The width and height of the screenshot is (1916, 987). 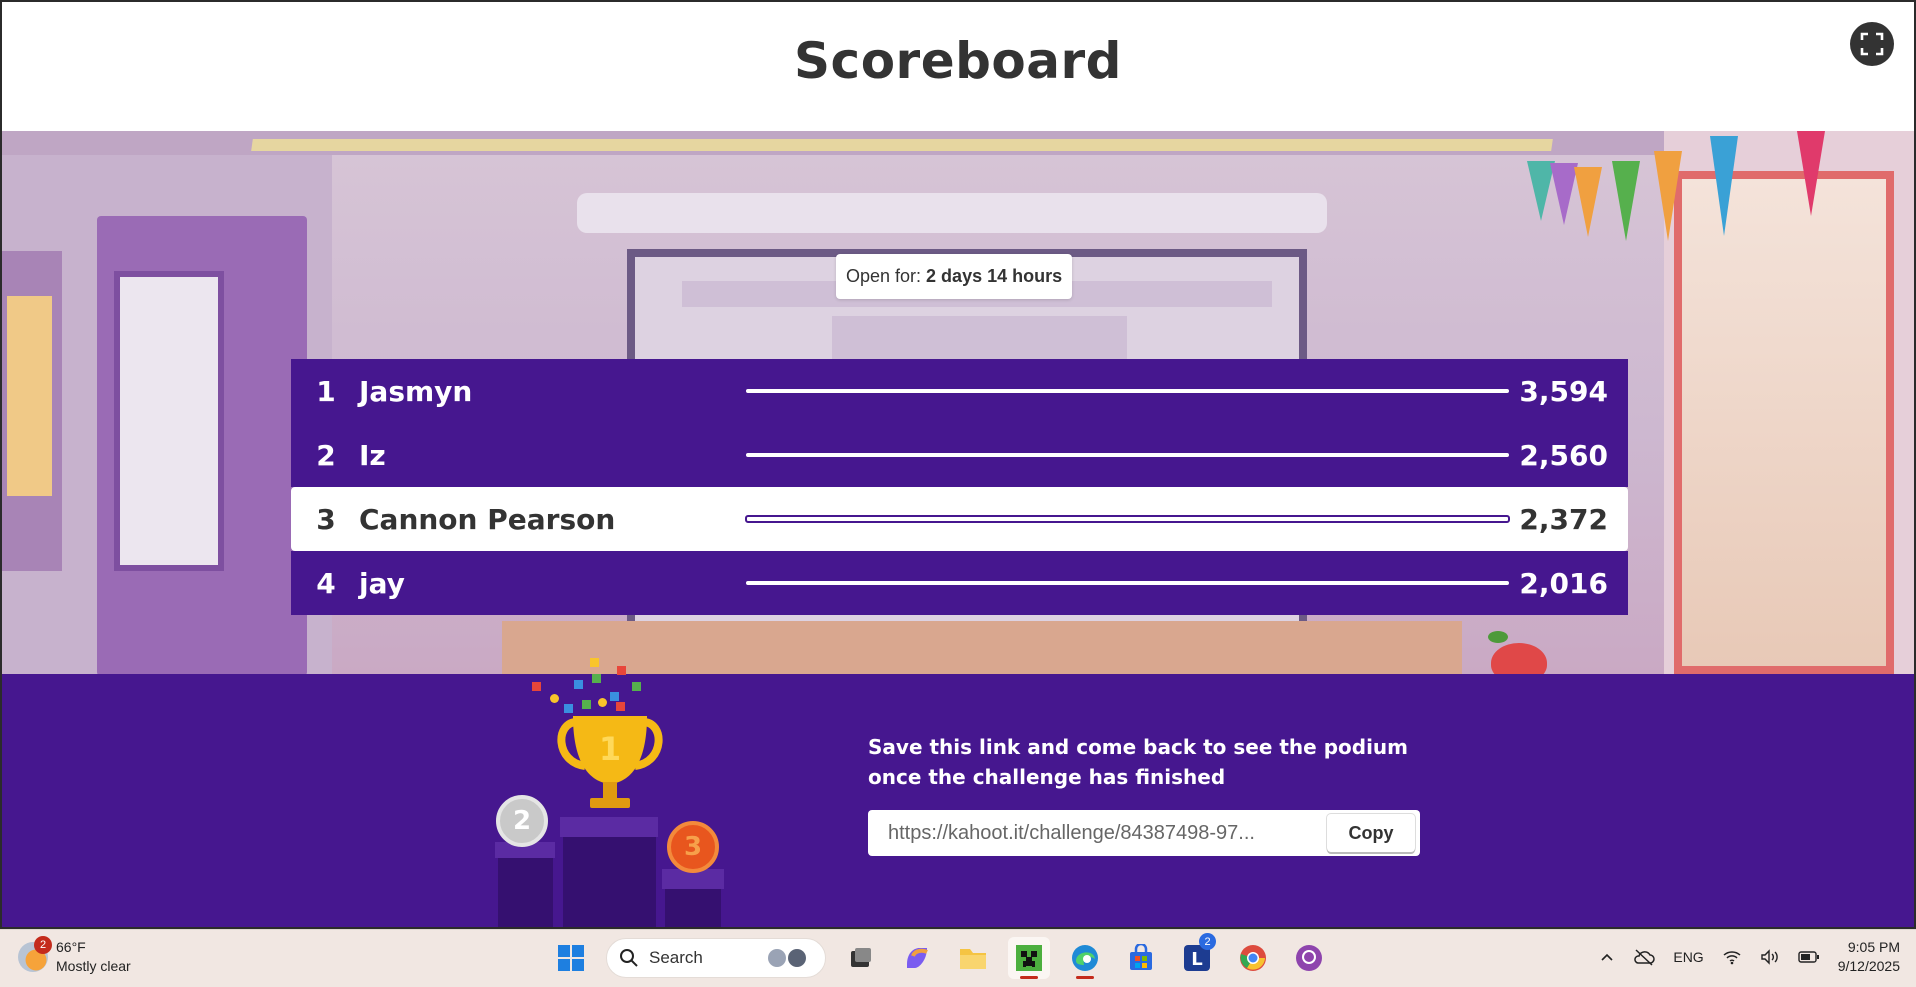 I want to click on taskbar-apps: Search L 2, so click(x=940, y=956).